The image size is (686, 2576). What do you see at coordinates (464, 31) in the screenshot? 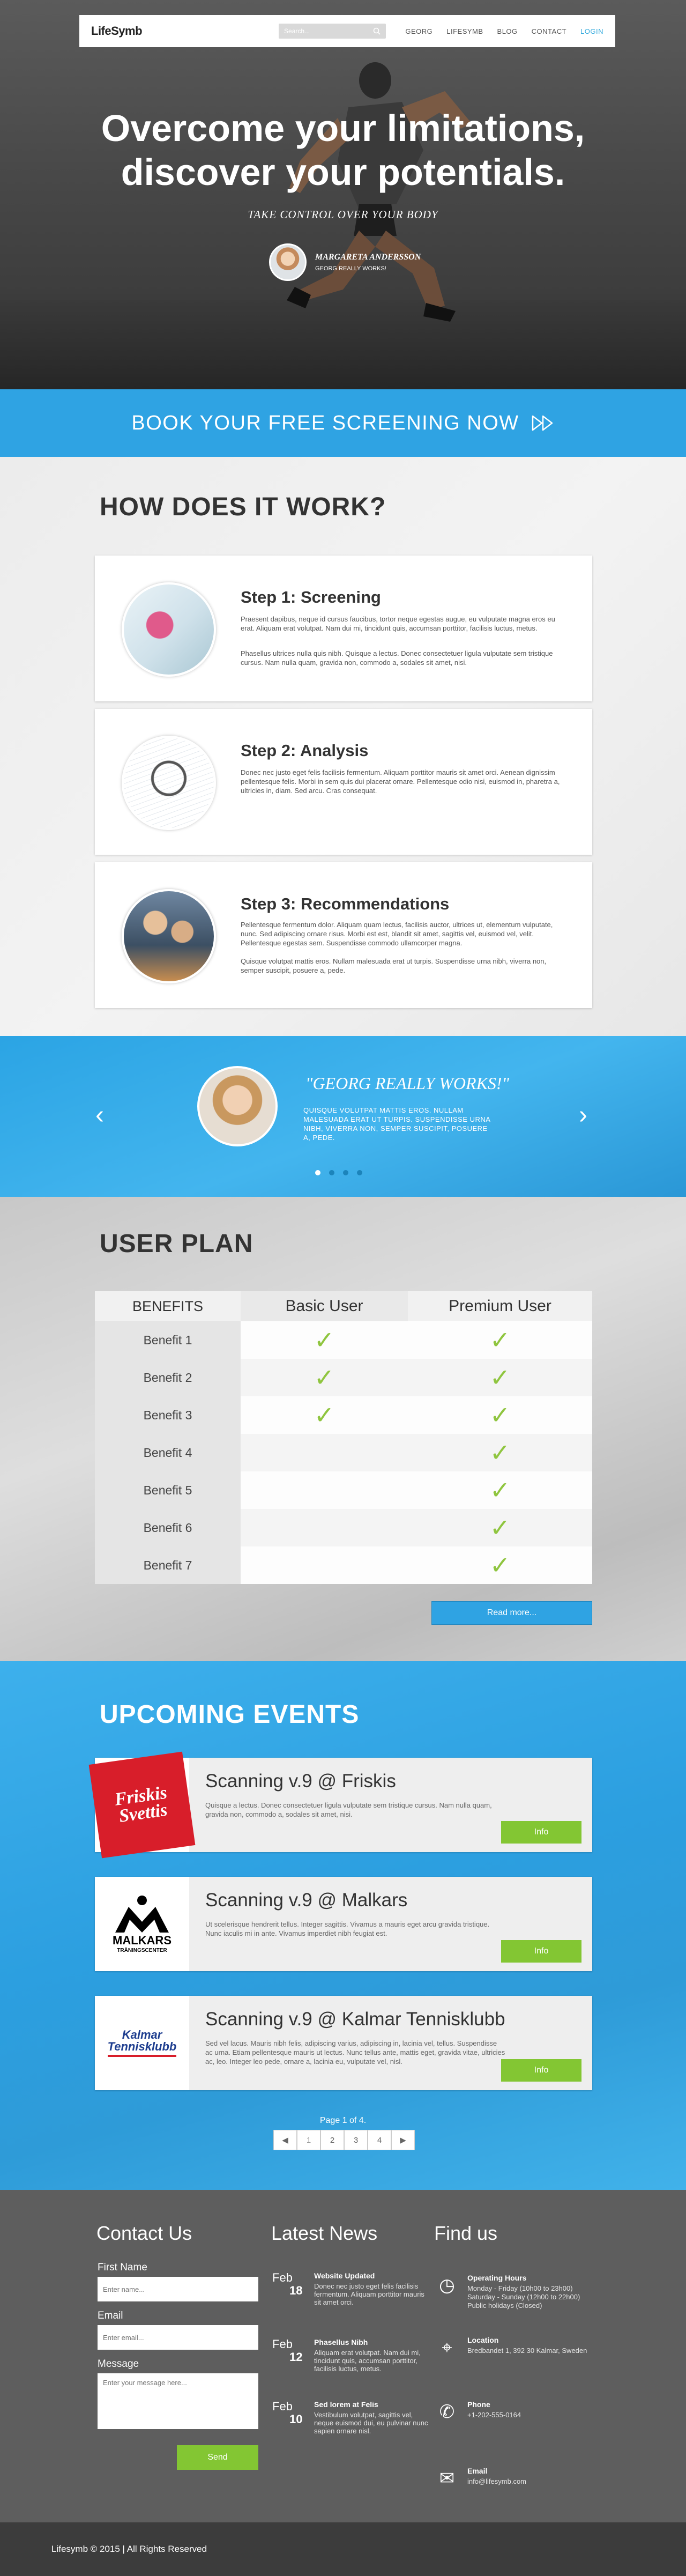
I see `nav-link-lifesymb: LIFESYMB` at bounding box center [464, 31].